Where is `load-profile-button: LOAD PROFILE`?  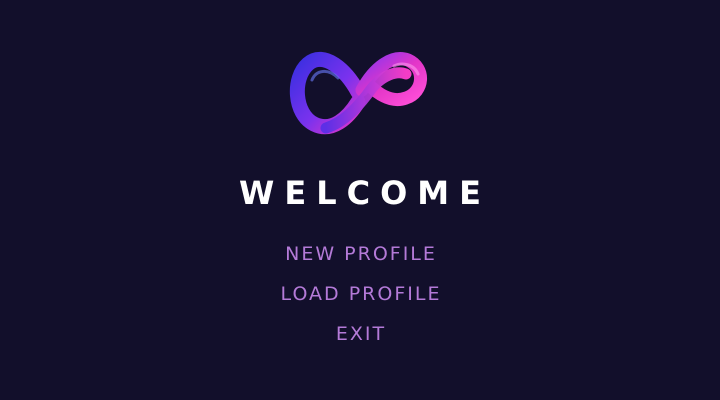
load-profile-button: LOAD PROFILE is located at coordinates (360, 298).